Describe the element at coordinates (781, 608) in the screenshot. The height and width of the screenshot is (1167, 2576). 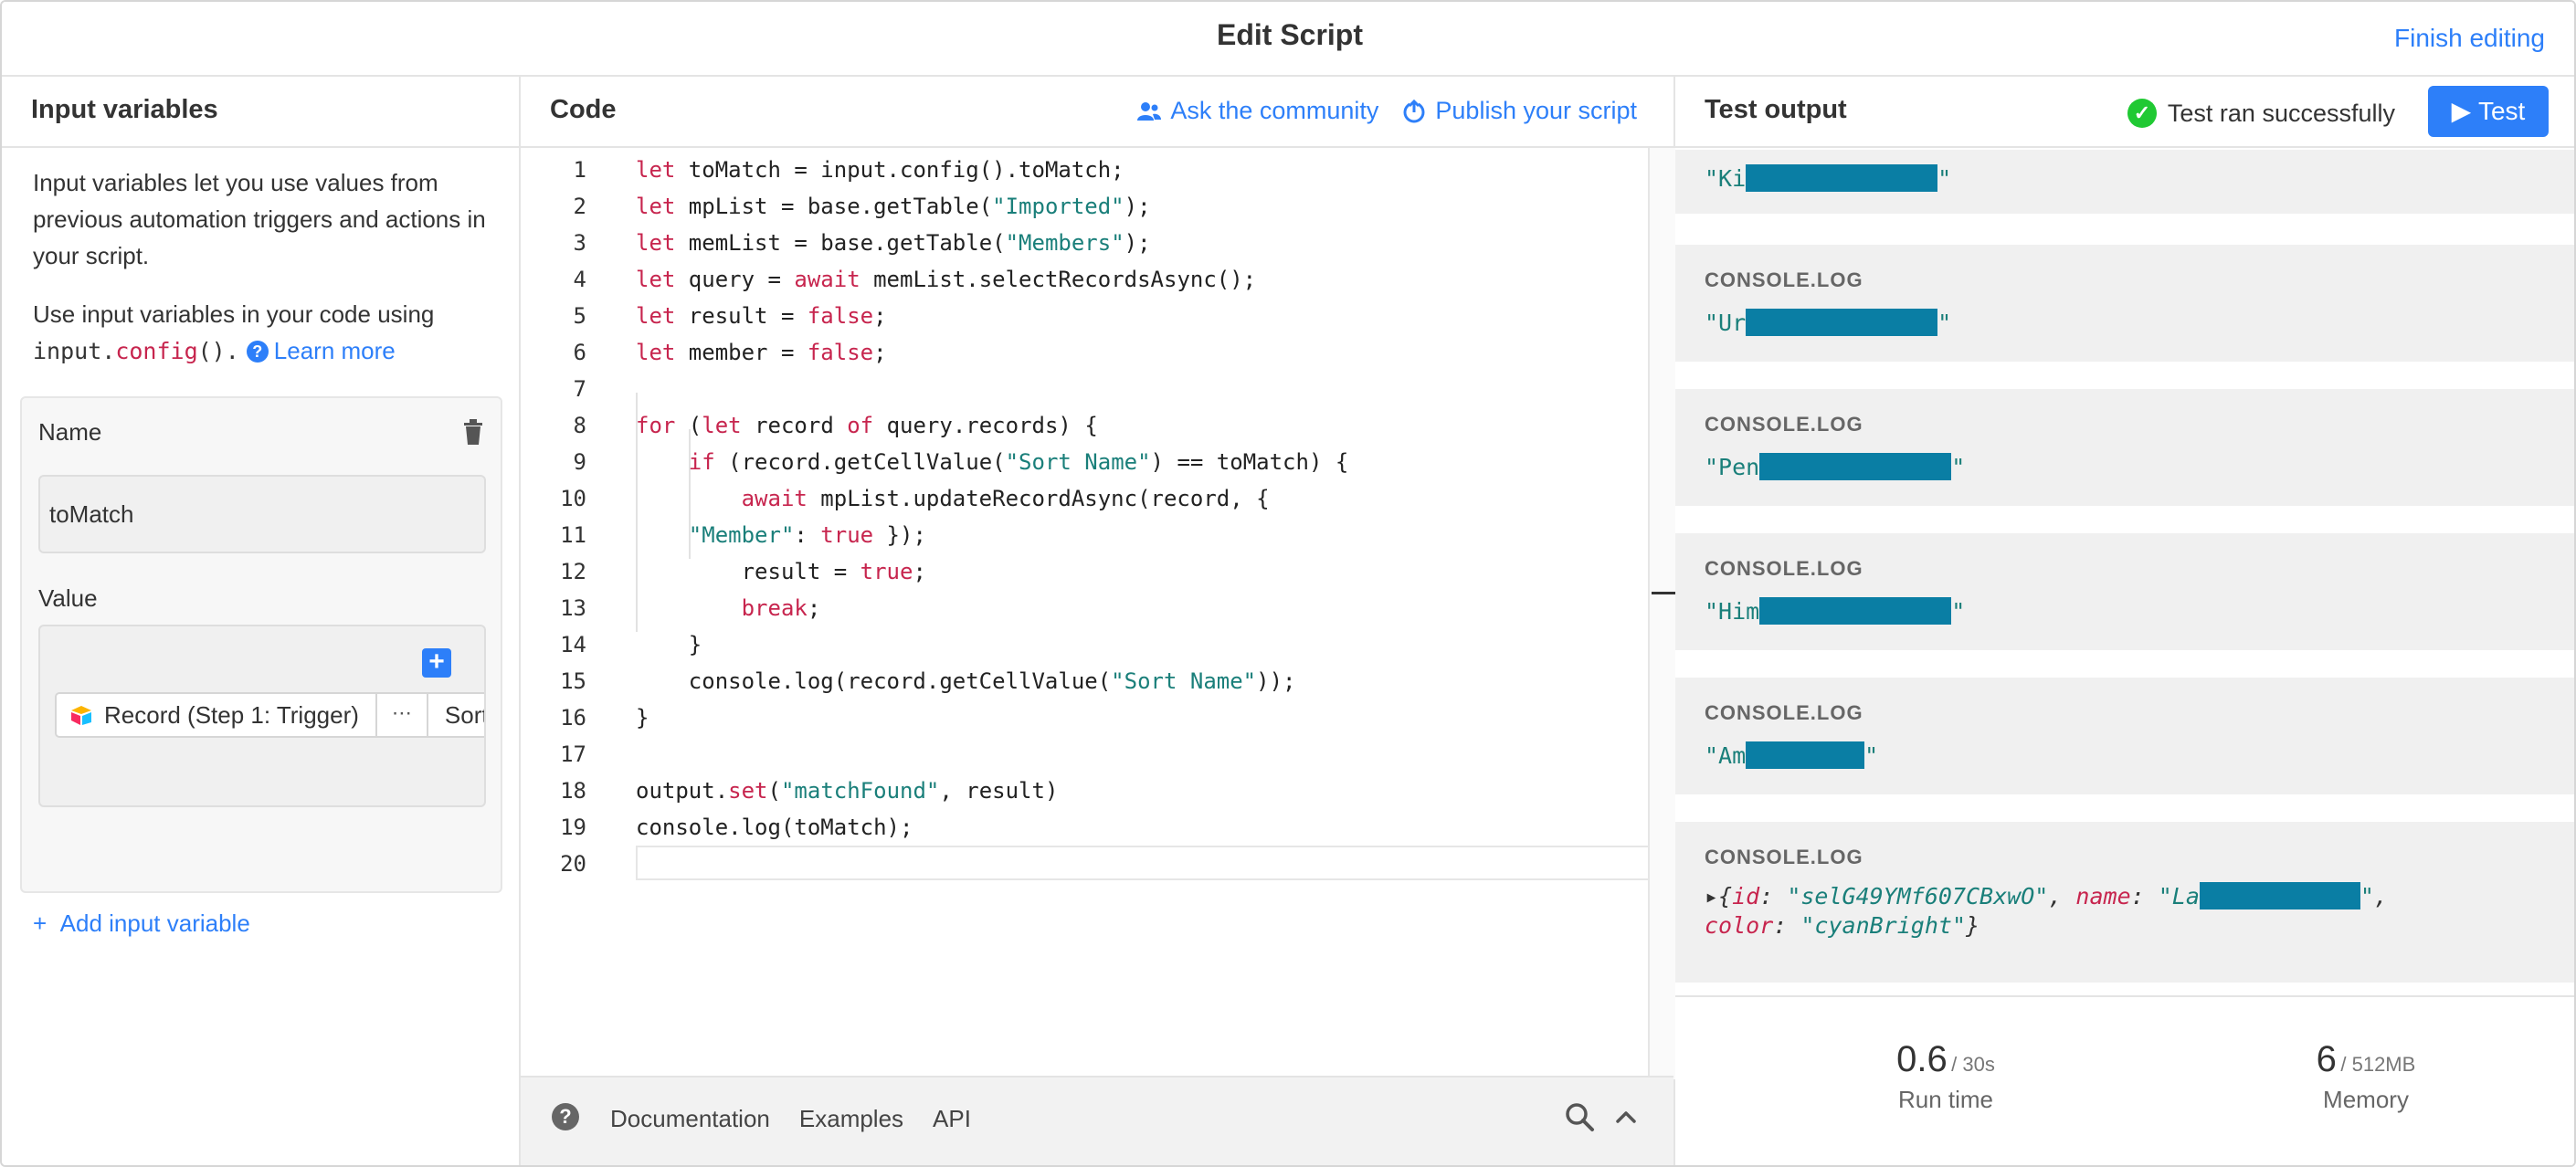
I see `code-text: break;` at that location.